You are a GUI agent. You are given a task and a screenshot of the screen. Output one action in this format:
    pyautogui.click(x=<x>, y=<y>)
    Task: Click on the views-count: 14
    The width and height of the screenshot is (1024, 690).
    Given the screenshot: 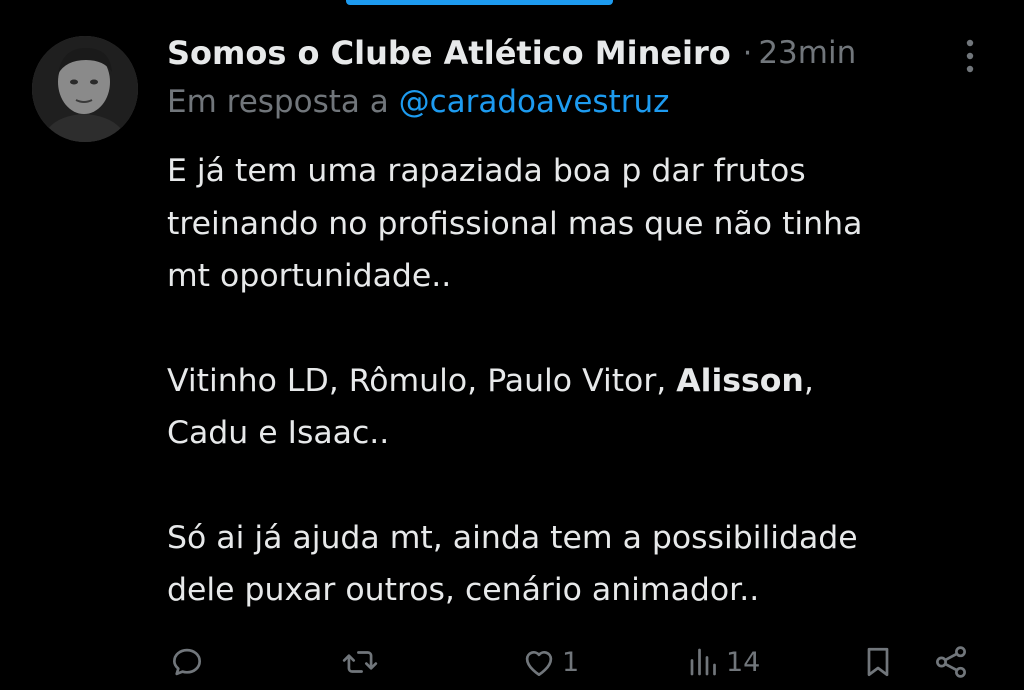 What is the action you would take?
    pyautogui.click(x=743, y=662)
    